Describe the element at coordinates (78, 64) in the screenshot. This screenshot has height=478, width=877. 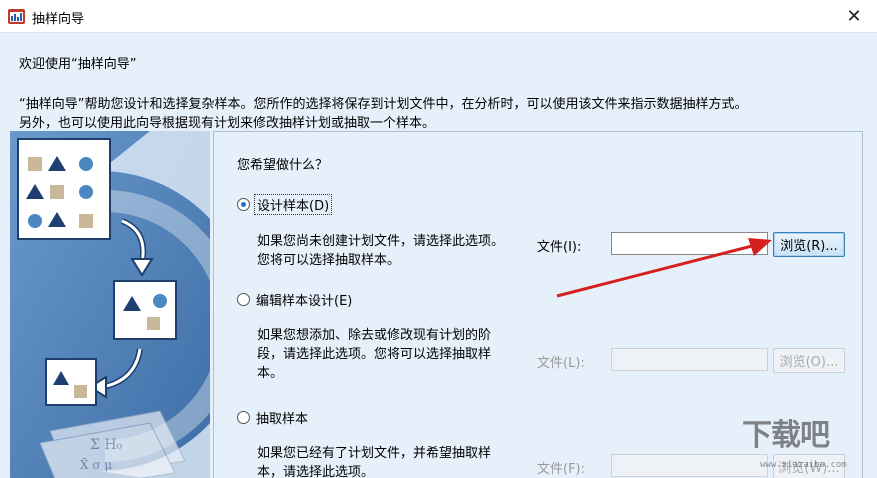
I see `welcome-heading: 欢迎使用“抽样向导”` at that location.